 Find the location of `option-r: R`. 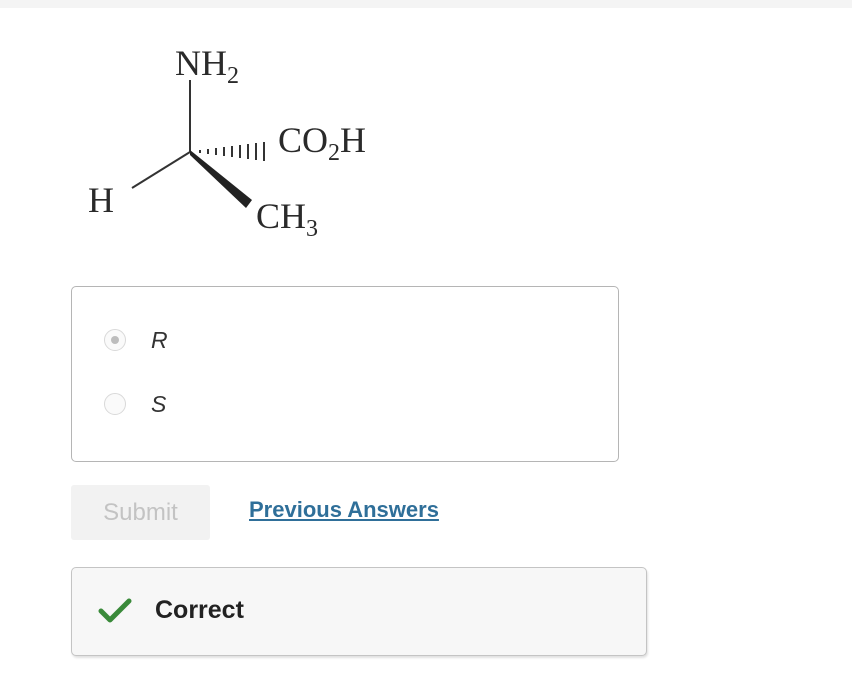

option-r: R is located at coordinates (136, 340).